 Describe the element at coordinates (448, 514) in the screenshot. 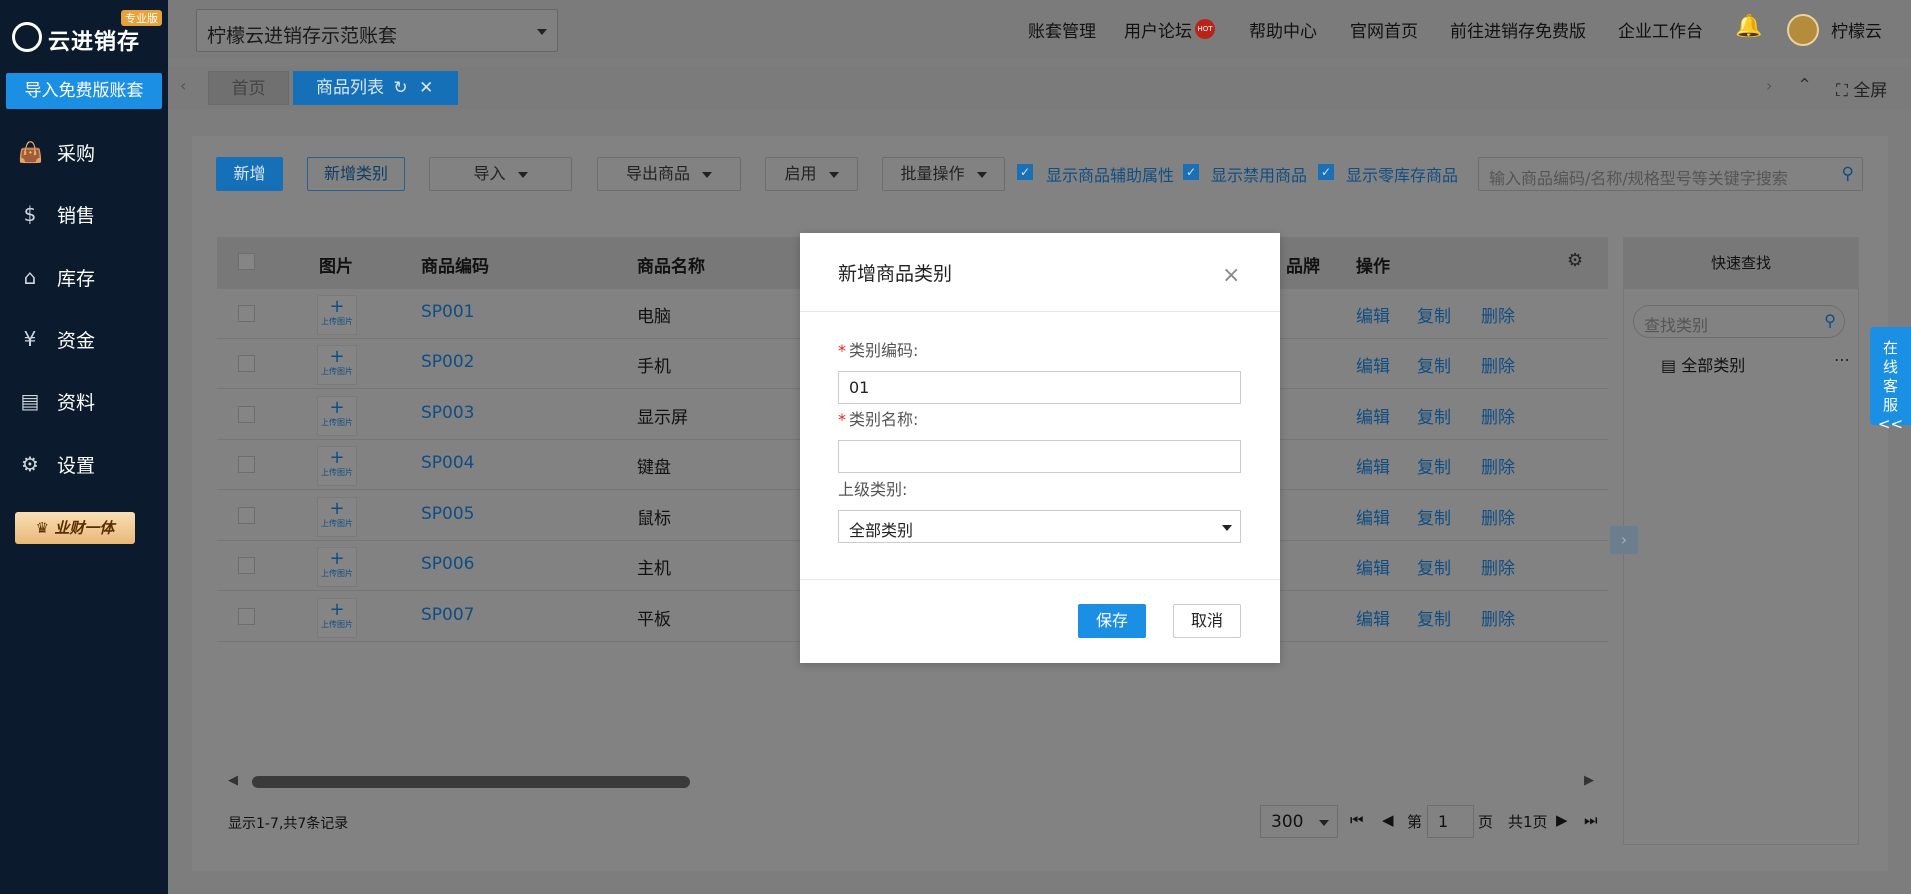

I see `product-code-link: SP005` at that location.